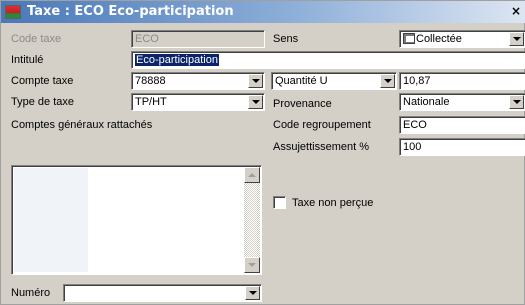 The height and width of the screenshot is (305, 525). What do you see at coordinates (255, 102) in the screenshot?
I see `type-taxe-dropdown-button` at bounding box center [255, 102].